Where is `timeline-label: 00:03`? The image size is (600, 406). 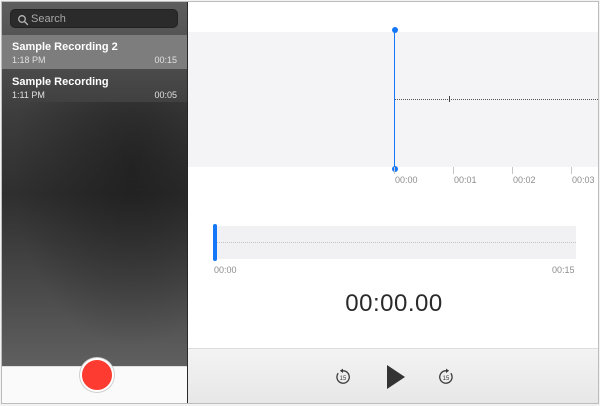
timeline-label: 00:03 is located at coordinates (583, 180).